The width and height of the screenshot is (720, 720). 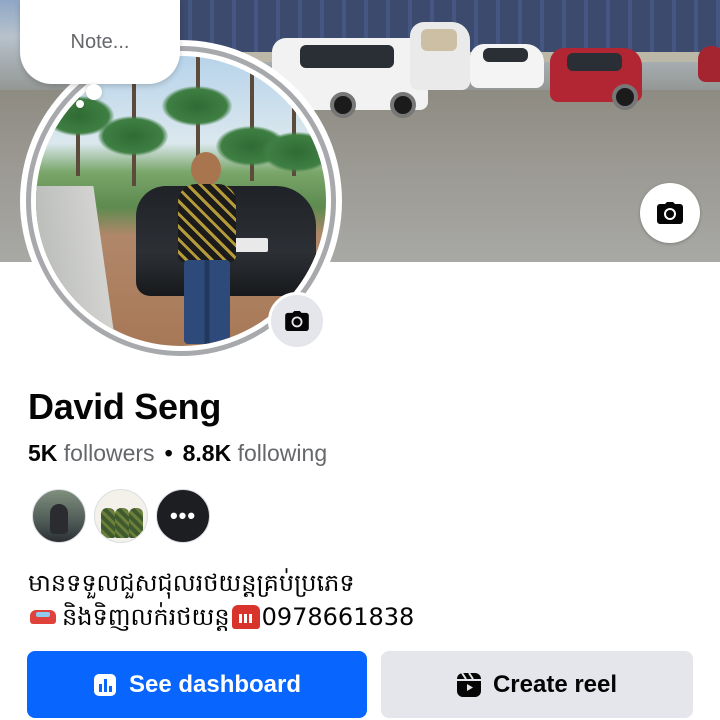 What do you see at coordinates (43, 453) in the screenshot?
I see `followers-count: 5K` at bounding box center [43, 453].